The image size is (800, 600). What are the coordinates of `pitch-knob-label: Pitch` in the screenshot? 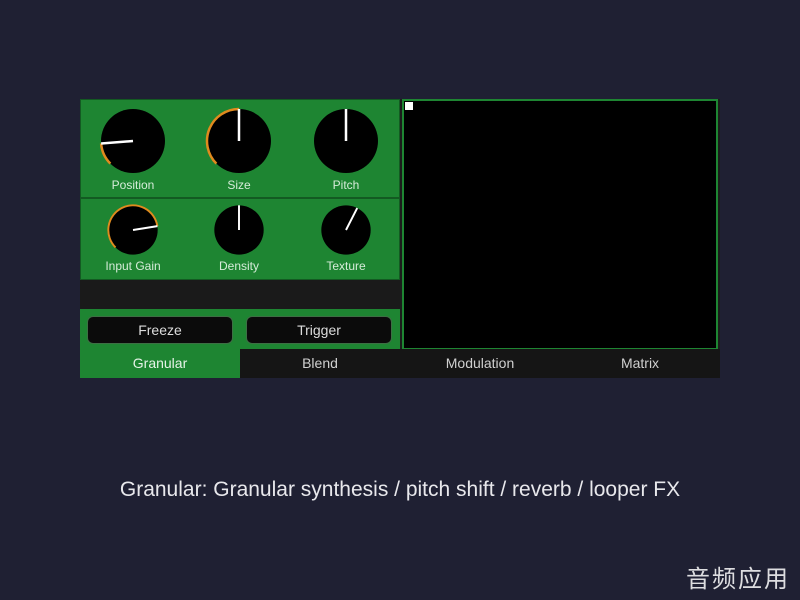 It's located at (346, 185).